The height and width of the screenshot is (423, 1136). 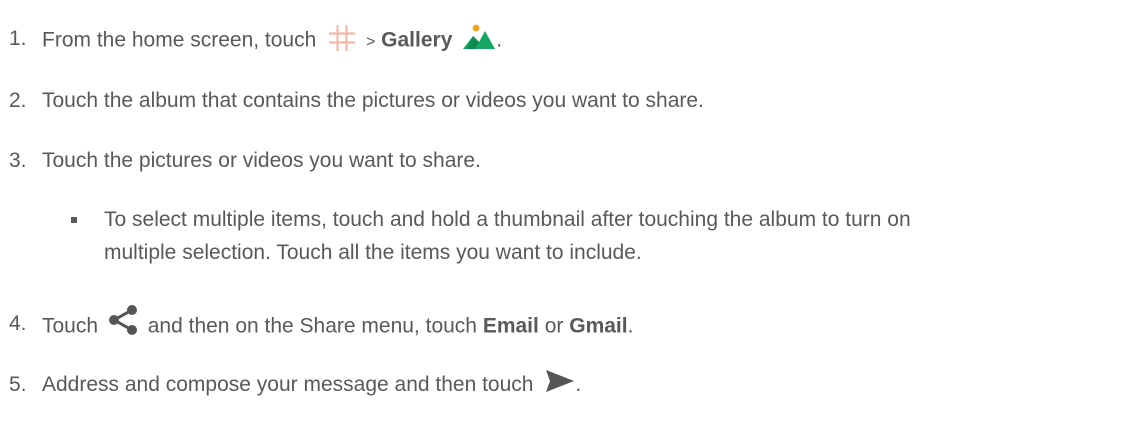 What do you see at coordinates (74, 220) in the screenshot?
I see `bullet-marker` at bounding box center [74, 220].